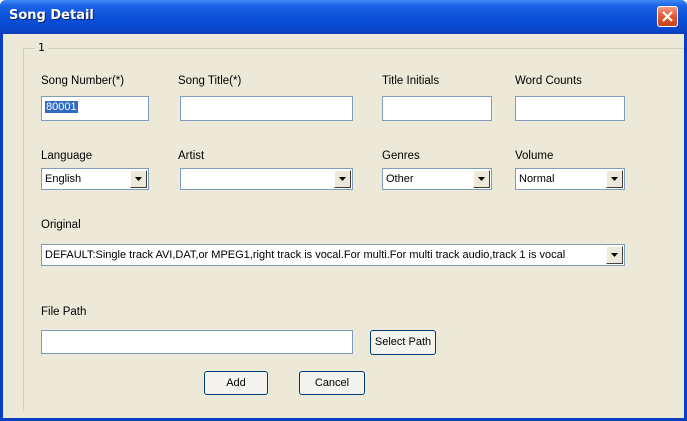 The width and height of the screenshot is (687, 421). What do you see at coordinates (61, 107) in the screenshot?
I see `song-number-value: 80001` at bounding box center [61, 107].